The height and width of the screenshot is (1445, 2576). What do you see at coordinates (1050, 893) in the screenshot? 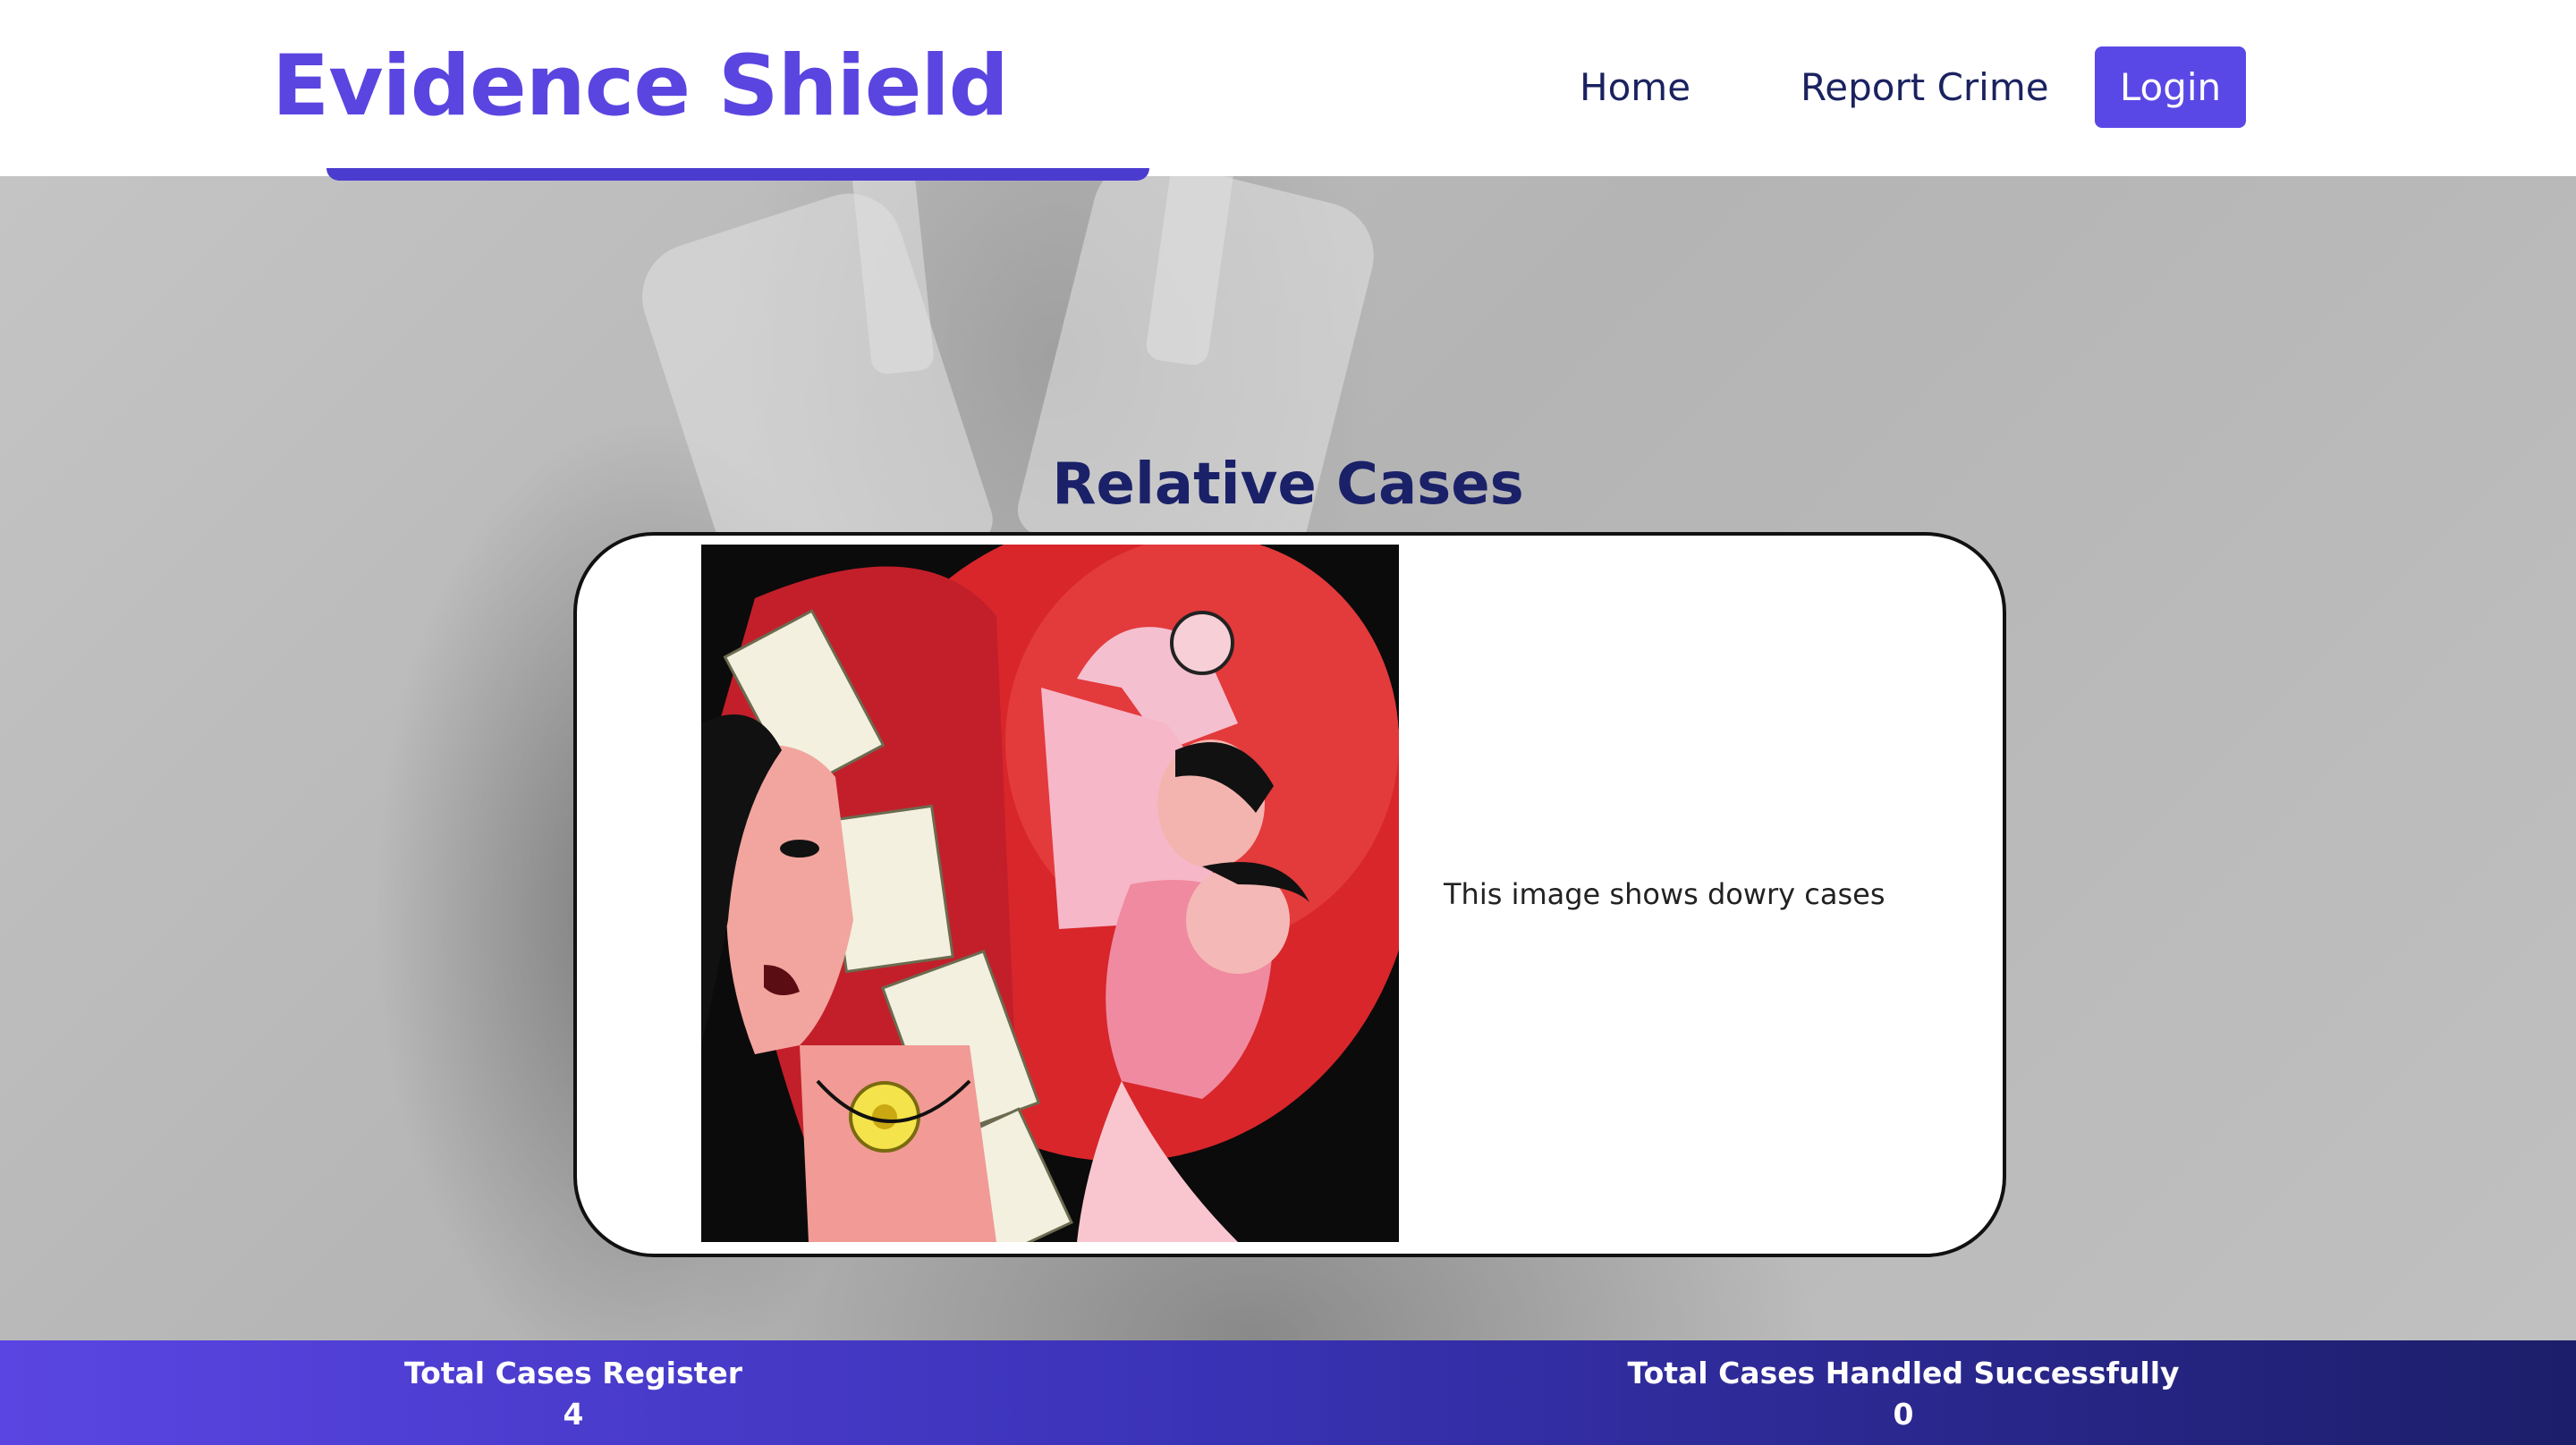
I see `dowry-illustration-icon` at bounding box center [1050, 893].